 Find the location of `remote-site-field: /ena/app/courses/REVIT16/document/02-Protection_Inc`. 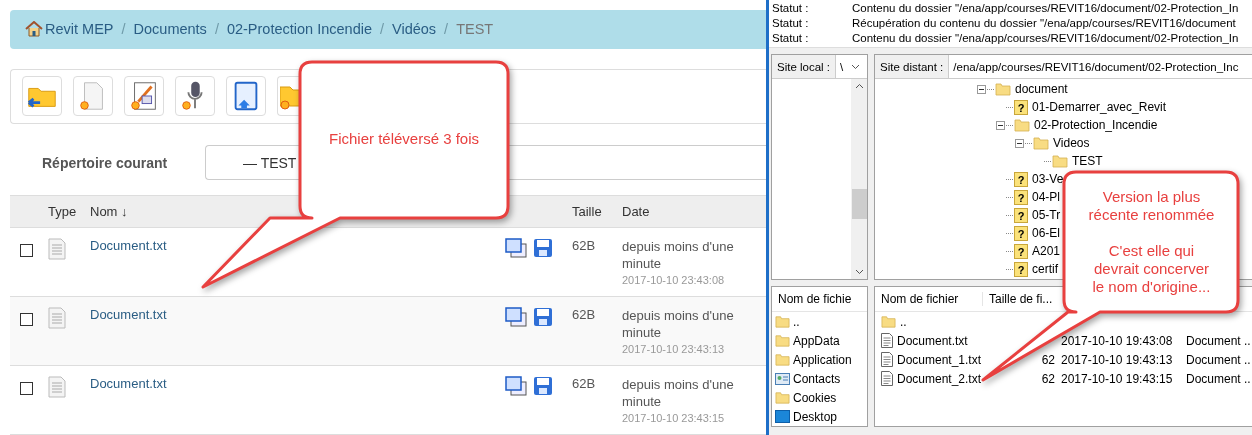

remote-site-field: /ena/app/courses/REVIT16/document/02-Protection_Inc is located at coordinates (1100, 66).